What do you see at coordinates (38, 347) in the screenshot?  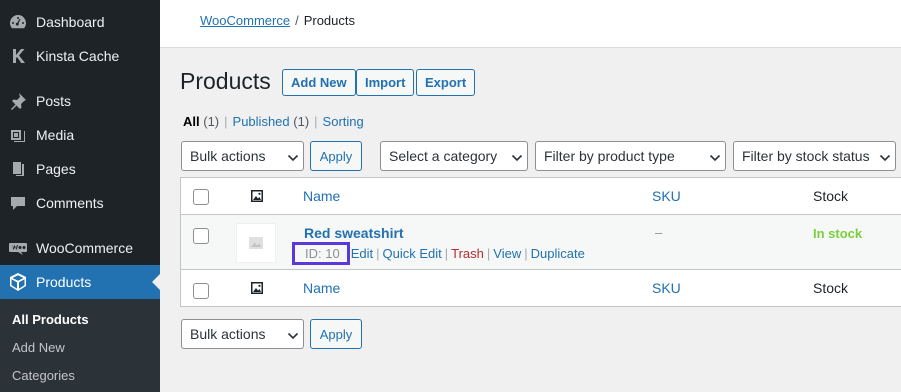 I see `submenu-item-add-new: Add New` at bounding box center [38, 347].